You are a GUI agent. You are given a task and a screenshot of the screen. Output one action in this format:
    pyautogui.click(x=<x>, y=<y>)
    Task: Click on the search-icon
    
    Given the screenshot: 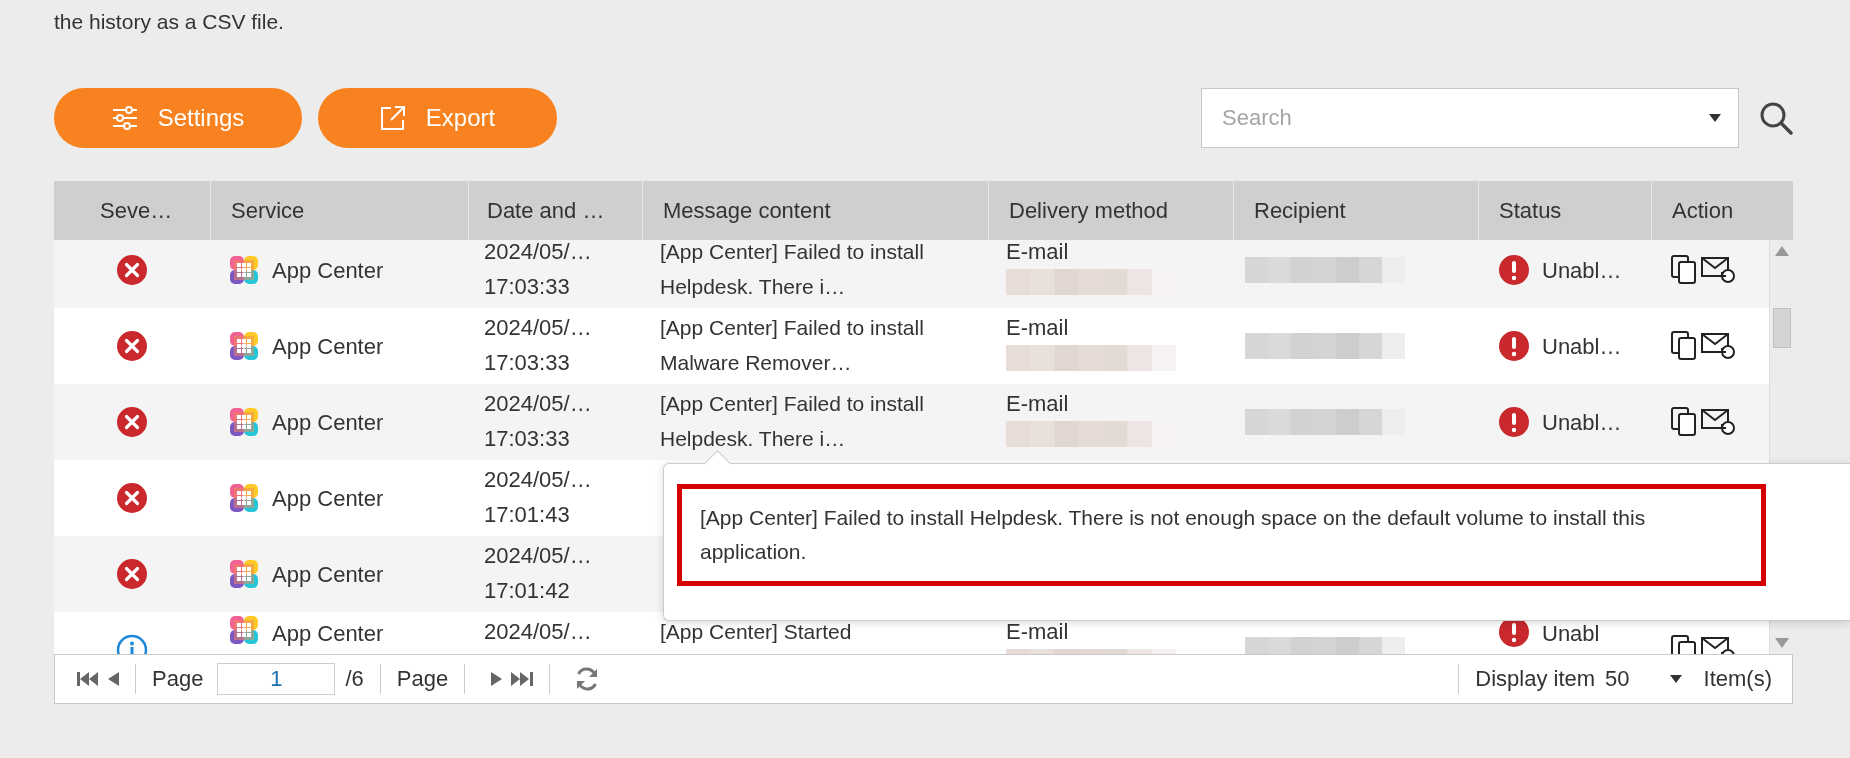 What is the action you would take?
    pyautogui.click(x=1776, y=118)
    